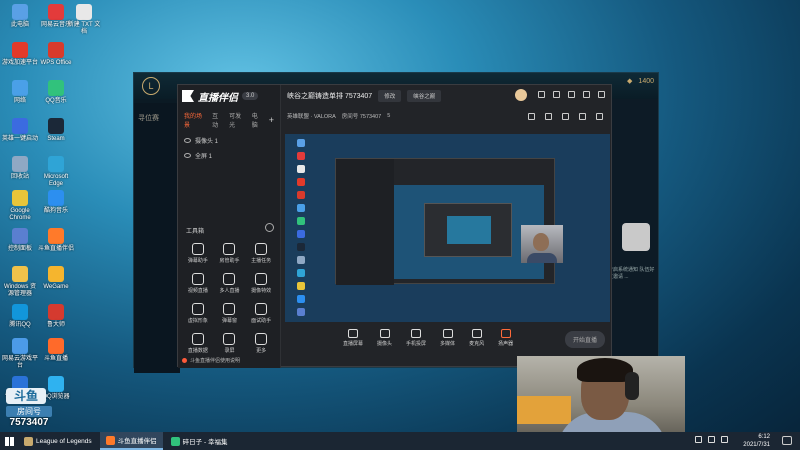 Image resolution: width=800 pixels, height=450 pixels. Describe the element at coordinates (599, 116) in the screenshot. I see `share-icon` at that location.